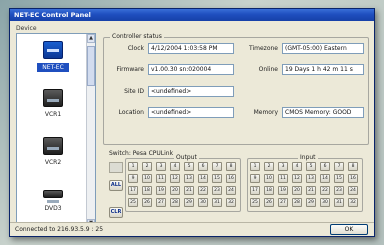 The height and width of the screenshot is (245, 384). What do you see at coordinates (269, 178) in the screenshot?
I see `input-button-10: 10` at bounding box center [269, 178].